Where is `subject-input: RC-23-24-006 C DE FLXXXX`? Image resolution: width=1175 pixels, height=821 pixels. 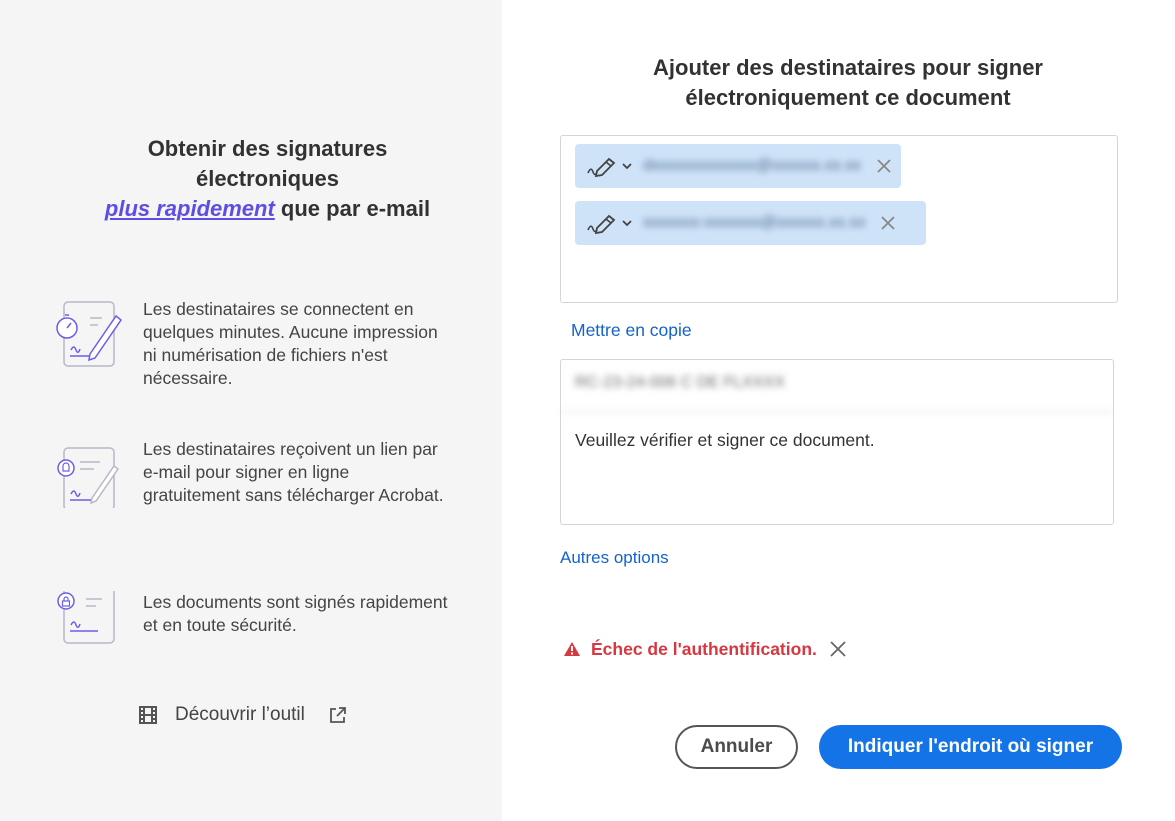
subject-input: RC-23-24-006 C DE FLXXXX is located at coordinates (837, 386).